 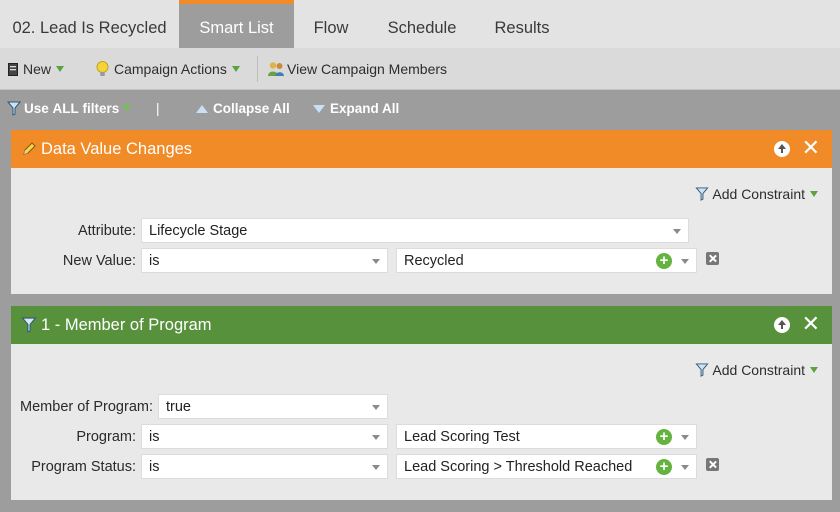 What do you see at coordinates (421, 325) in the screenshot?
I see `filter-header: 1 - Member of Program ✕` at bounding box center [421, 325].